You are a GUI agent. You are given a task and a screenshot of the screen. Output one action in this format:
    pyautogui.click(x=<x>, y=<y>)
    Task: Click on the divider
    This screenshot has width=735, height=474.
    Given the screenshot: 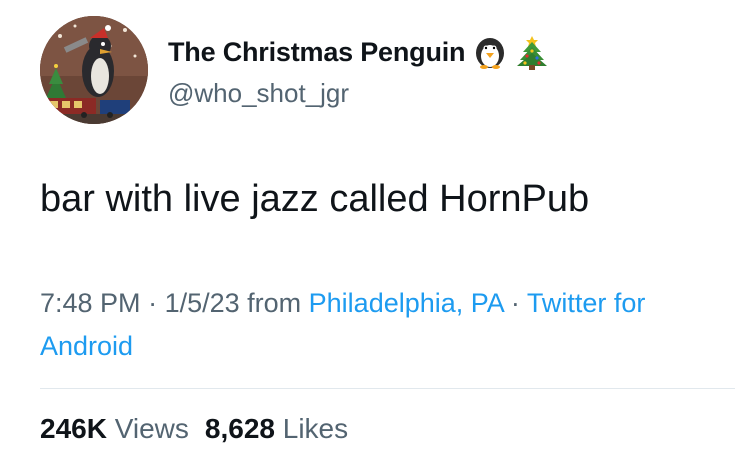 What is the action you would take?
    pyautogui.click(x=387, y=388)
    